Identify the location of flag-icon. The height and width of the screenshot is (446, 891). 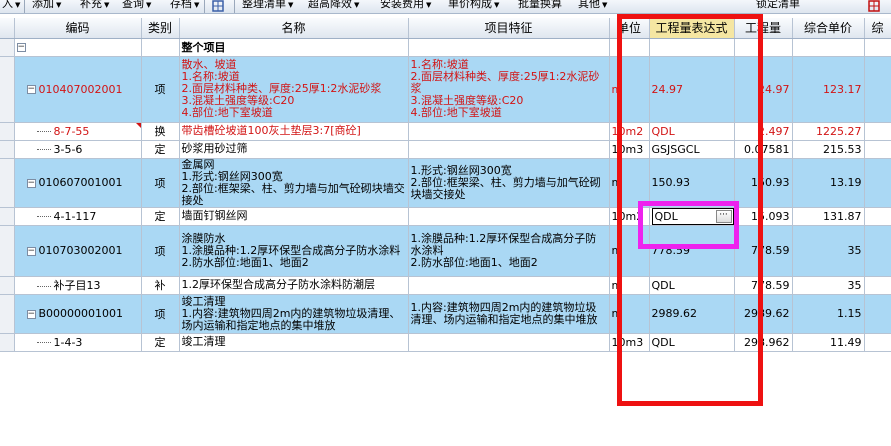
(874, 6).